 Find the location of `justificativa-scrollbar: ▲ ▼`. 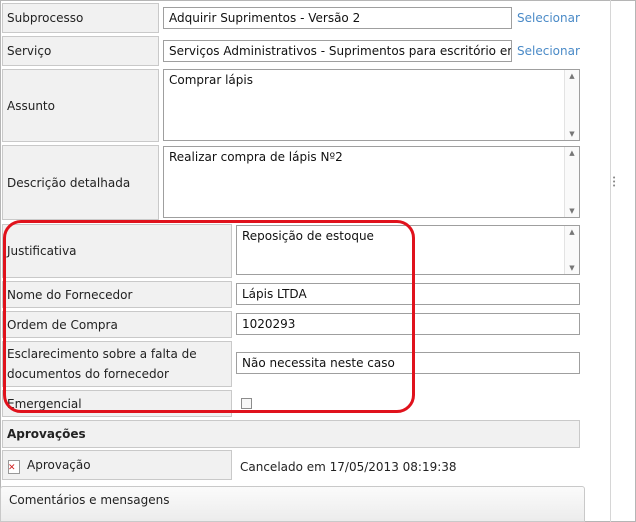

justificativa-scrollbar: ▲ ▼ is located at coordinates (571, 250).